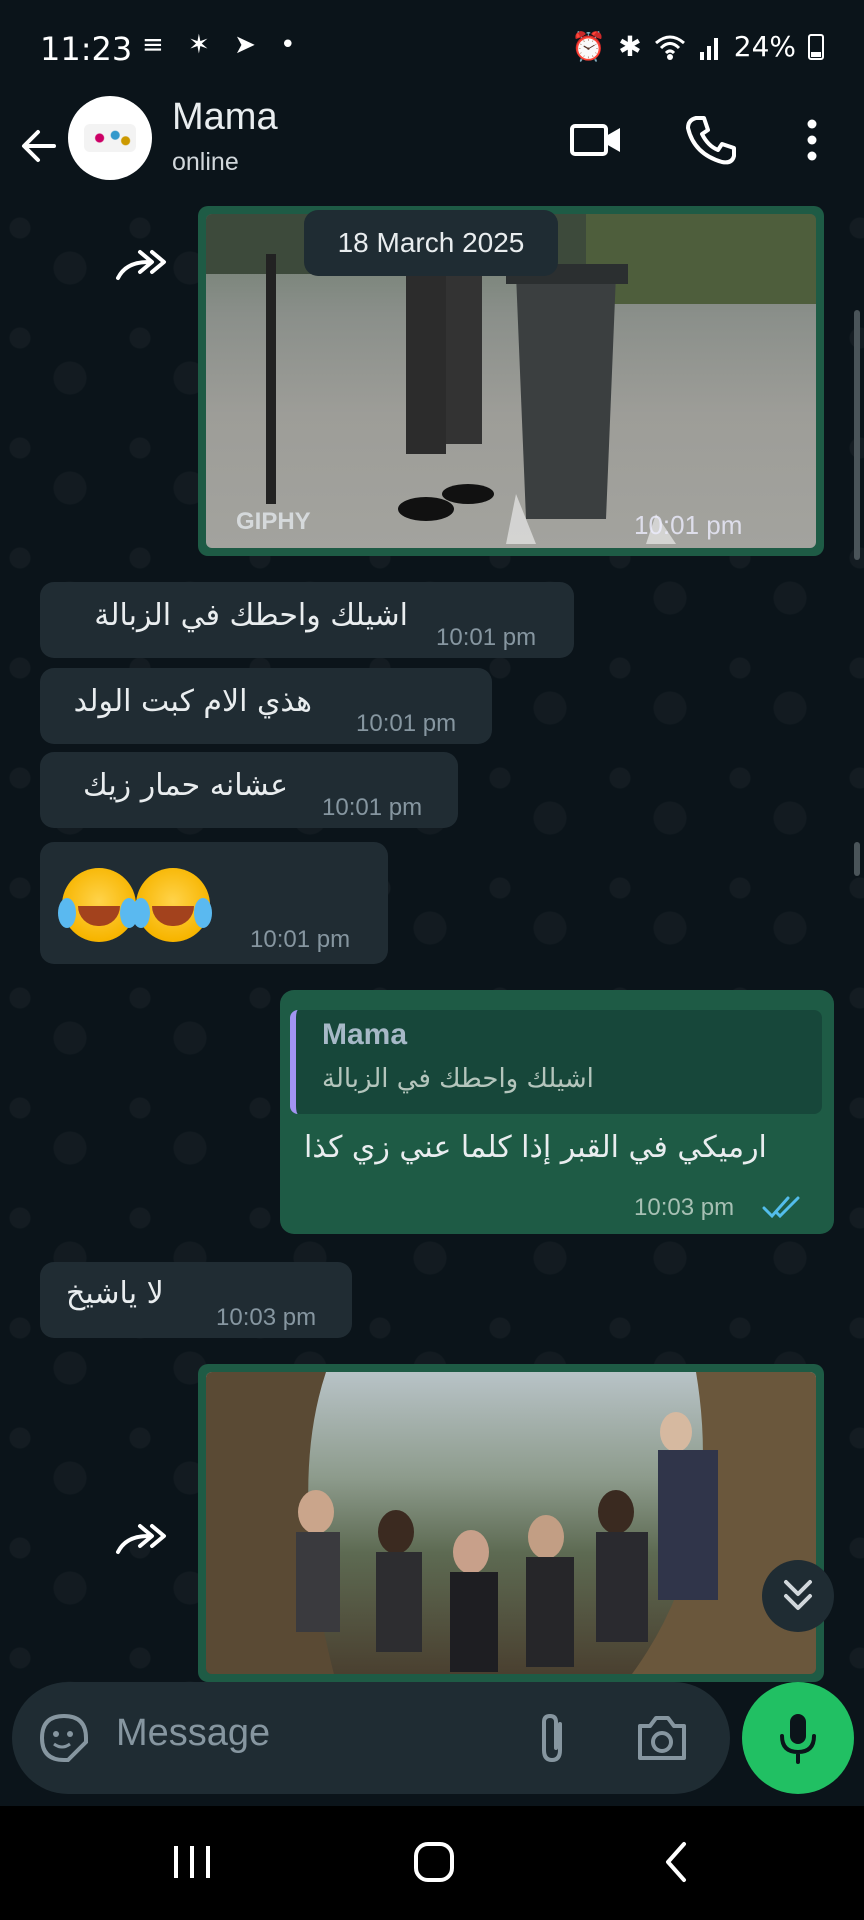 The image size is (864, 1920). What do you see at coordinates (193, 1733) in the screenshot?
I see `message-input: Message` at bounding box center [193, 1733].